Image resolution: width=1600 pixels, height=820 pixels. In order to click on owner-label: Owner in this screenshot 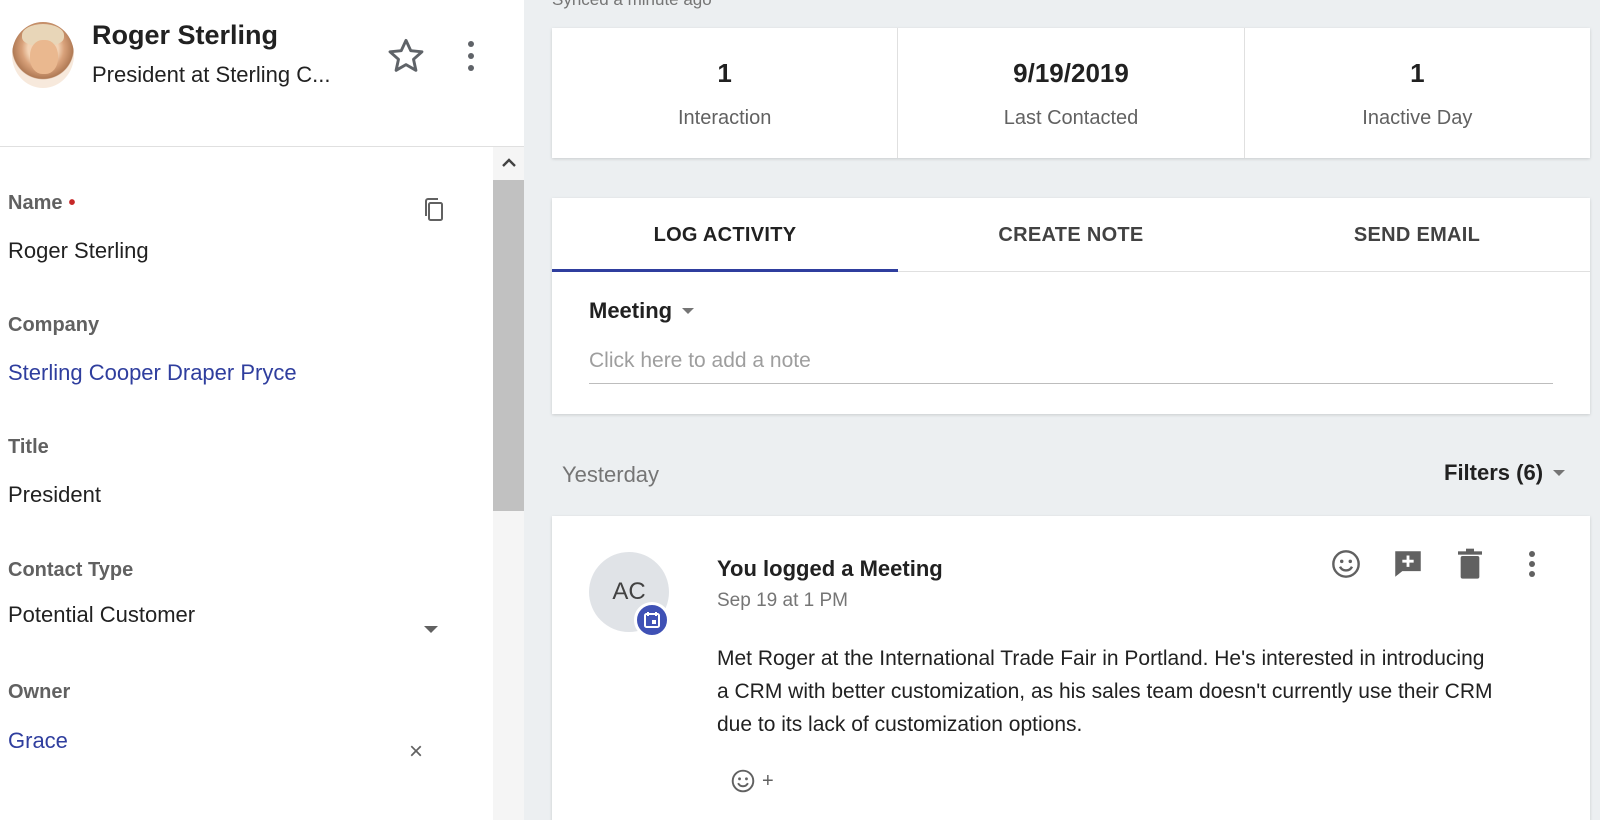, I will do `click(39, 692)`.